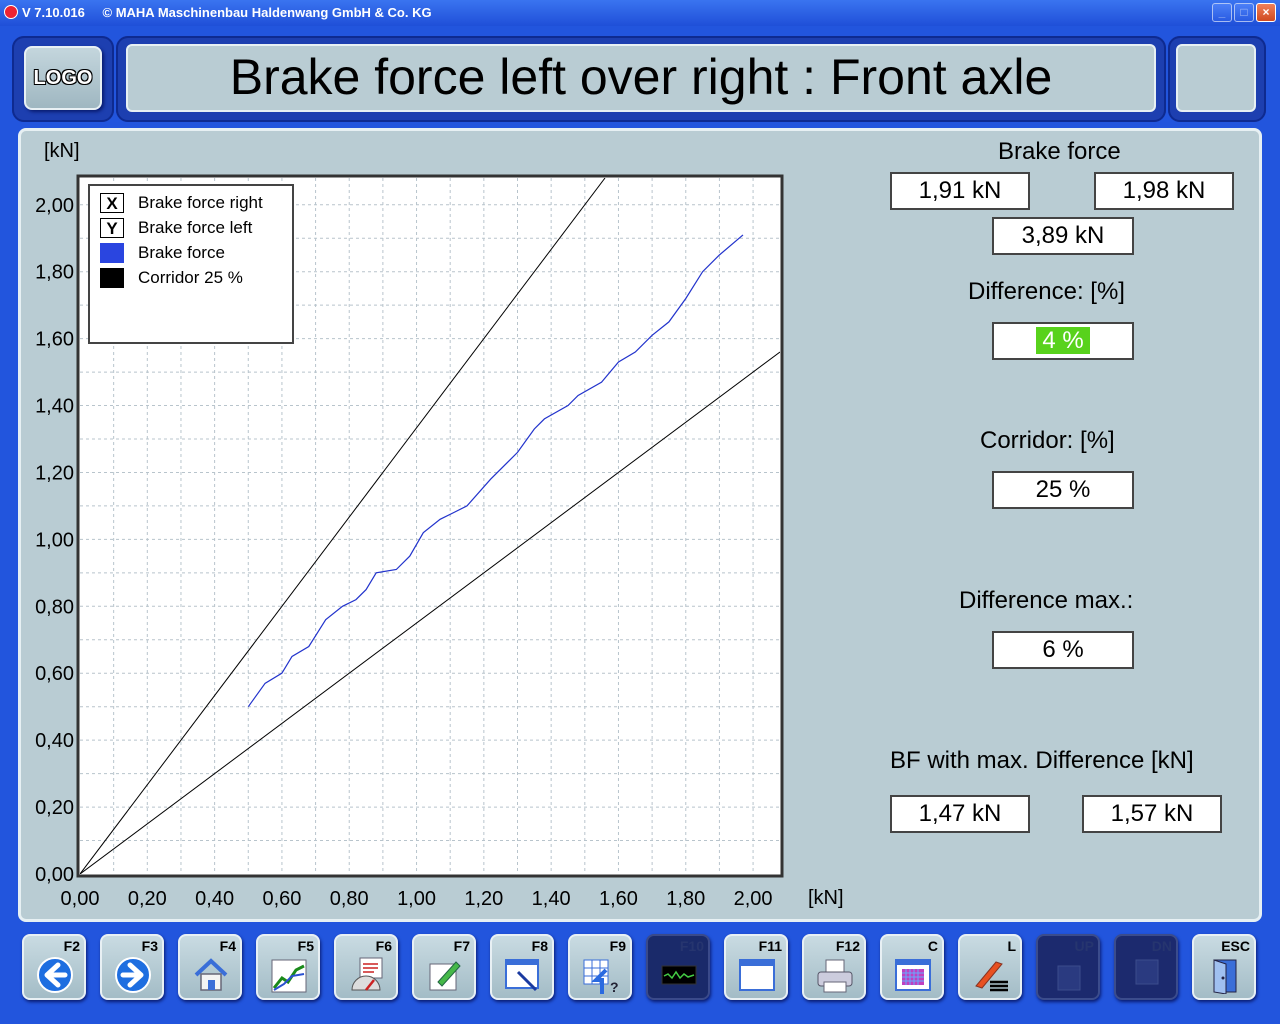  I want to click on y-tick-label: 0,00, so click(54, 875).